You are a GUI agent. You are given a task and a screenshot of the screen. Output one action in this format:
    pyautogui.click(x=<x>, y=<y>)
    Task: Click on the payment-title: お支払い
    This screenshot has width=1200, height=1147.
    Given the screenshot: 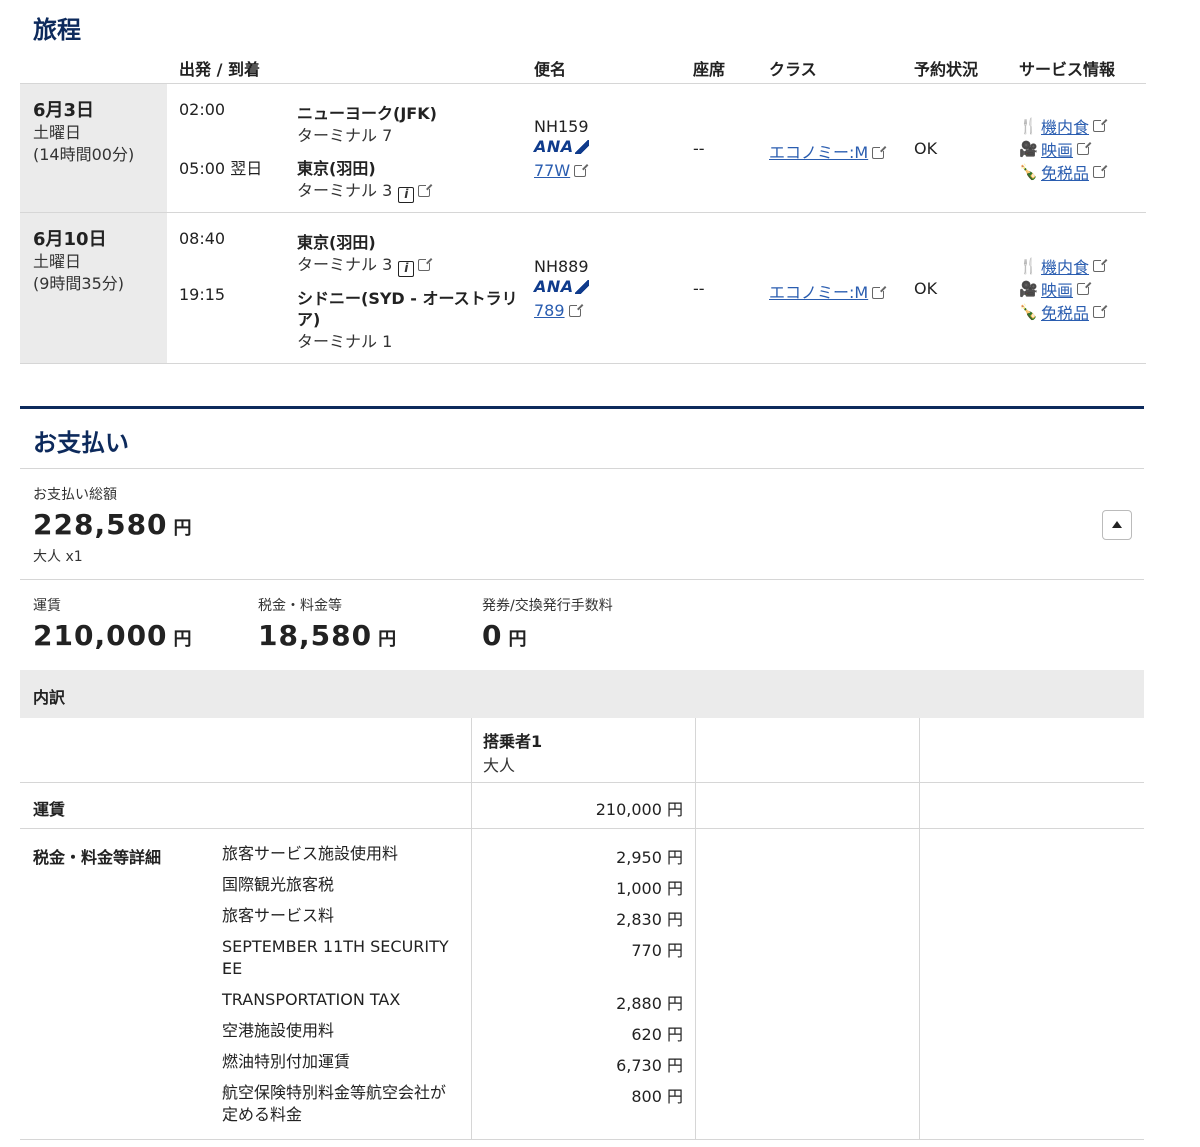 What is the action you would take?
    pyautogui.click(x=81, y=443)
    